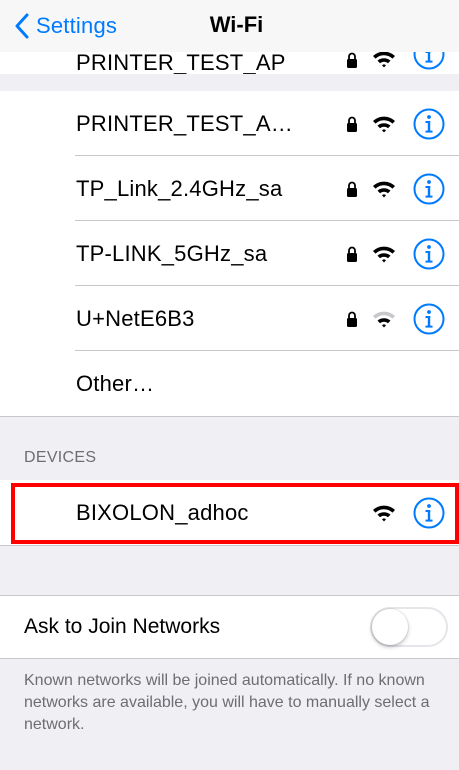  I want to click on page-title: Wi-Fi, so click(236, 24).